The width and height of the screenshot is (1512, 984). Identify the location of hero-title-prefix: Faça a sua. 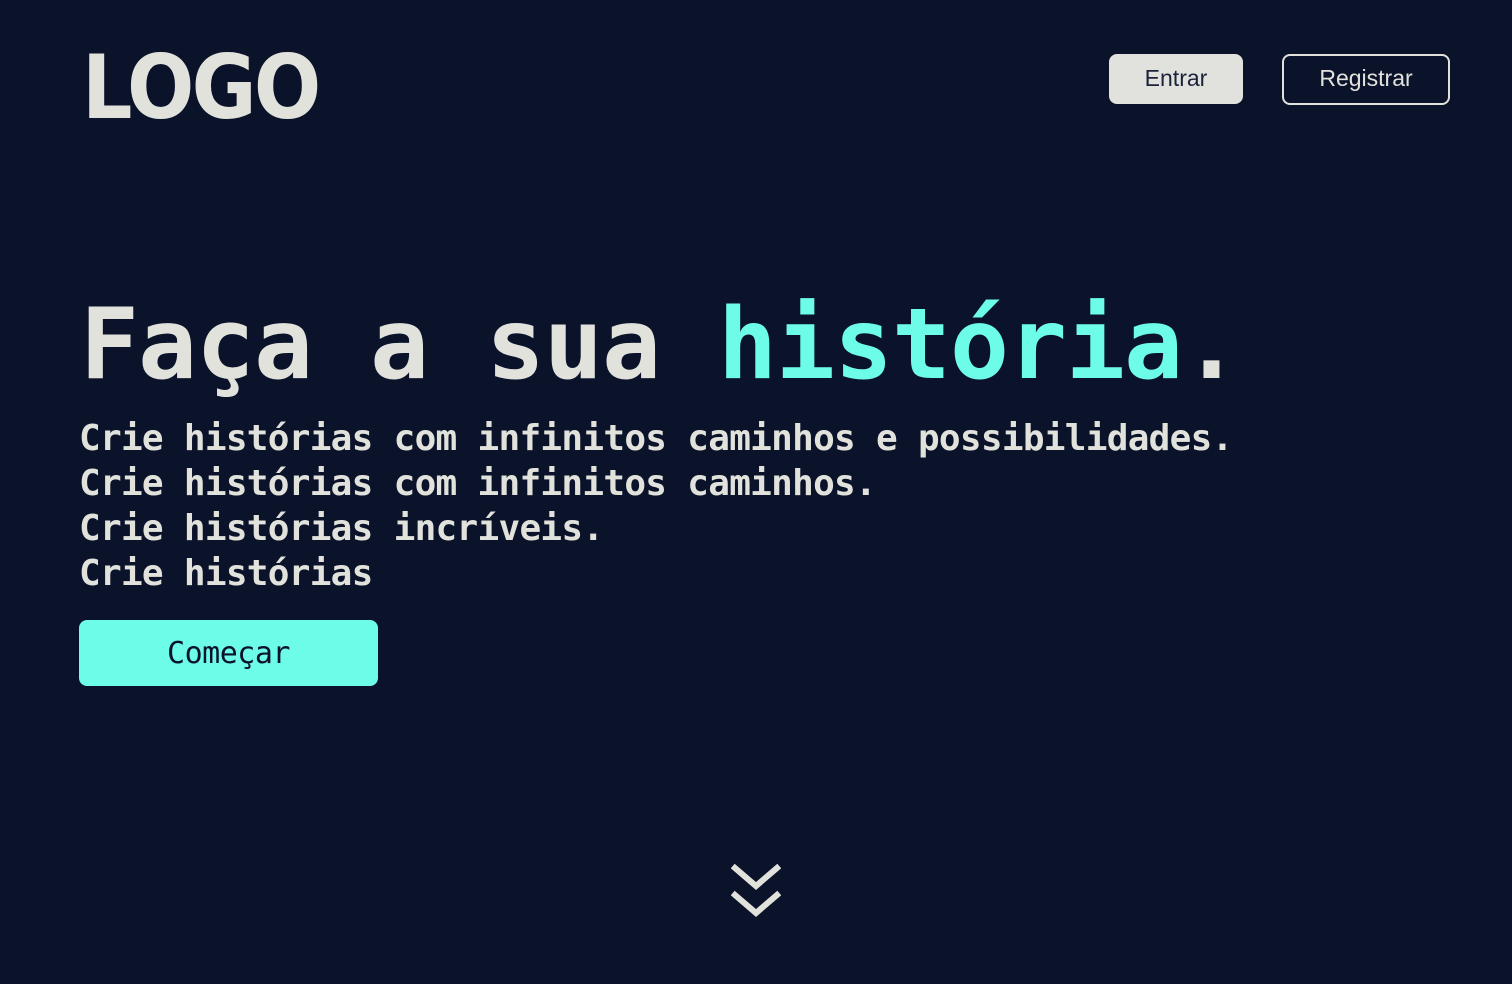
(399, 345).